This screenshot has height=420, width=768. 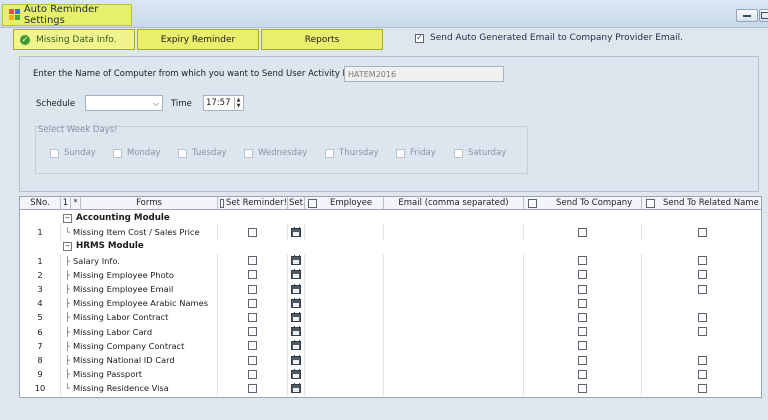 I want to click on day-thursday: Thursday, so click(x=352, y=153).